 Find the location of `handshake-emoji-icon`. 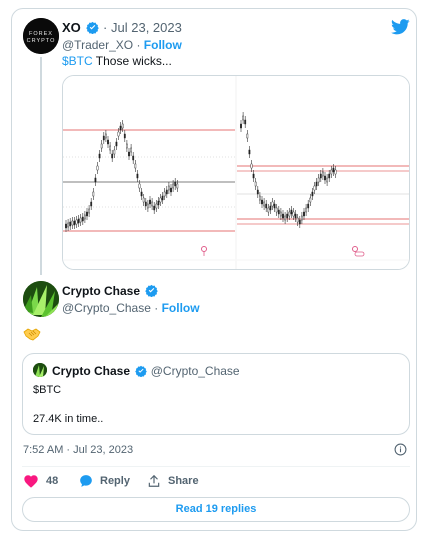

handshake-emoji-icon is located at coordinates (32, 336).